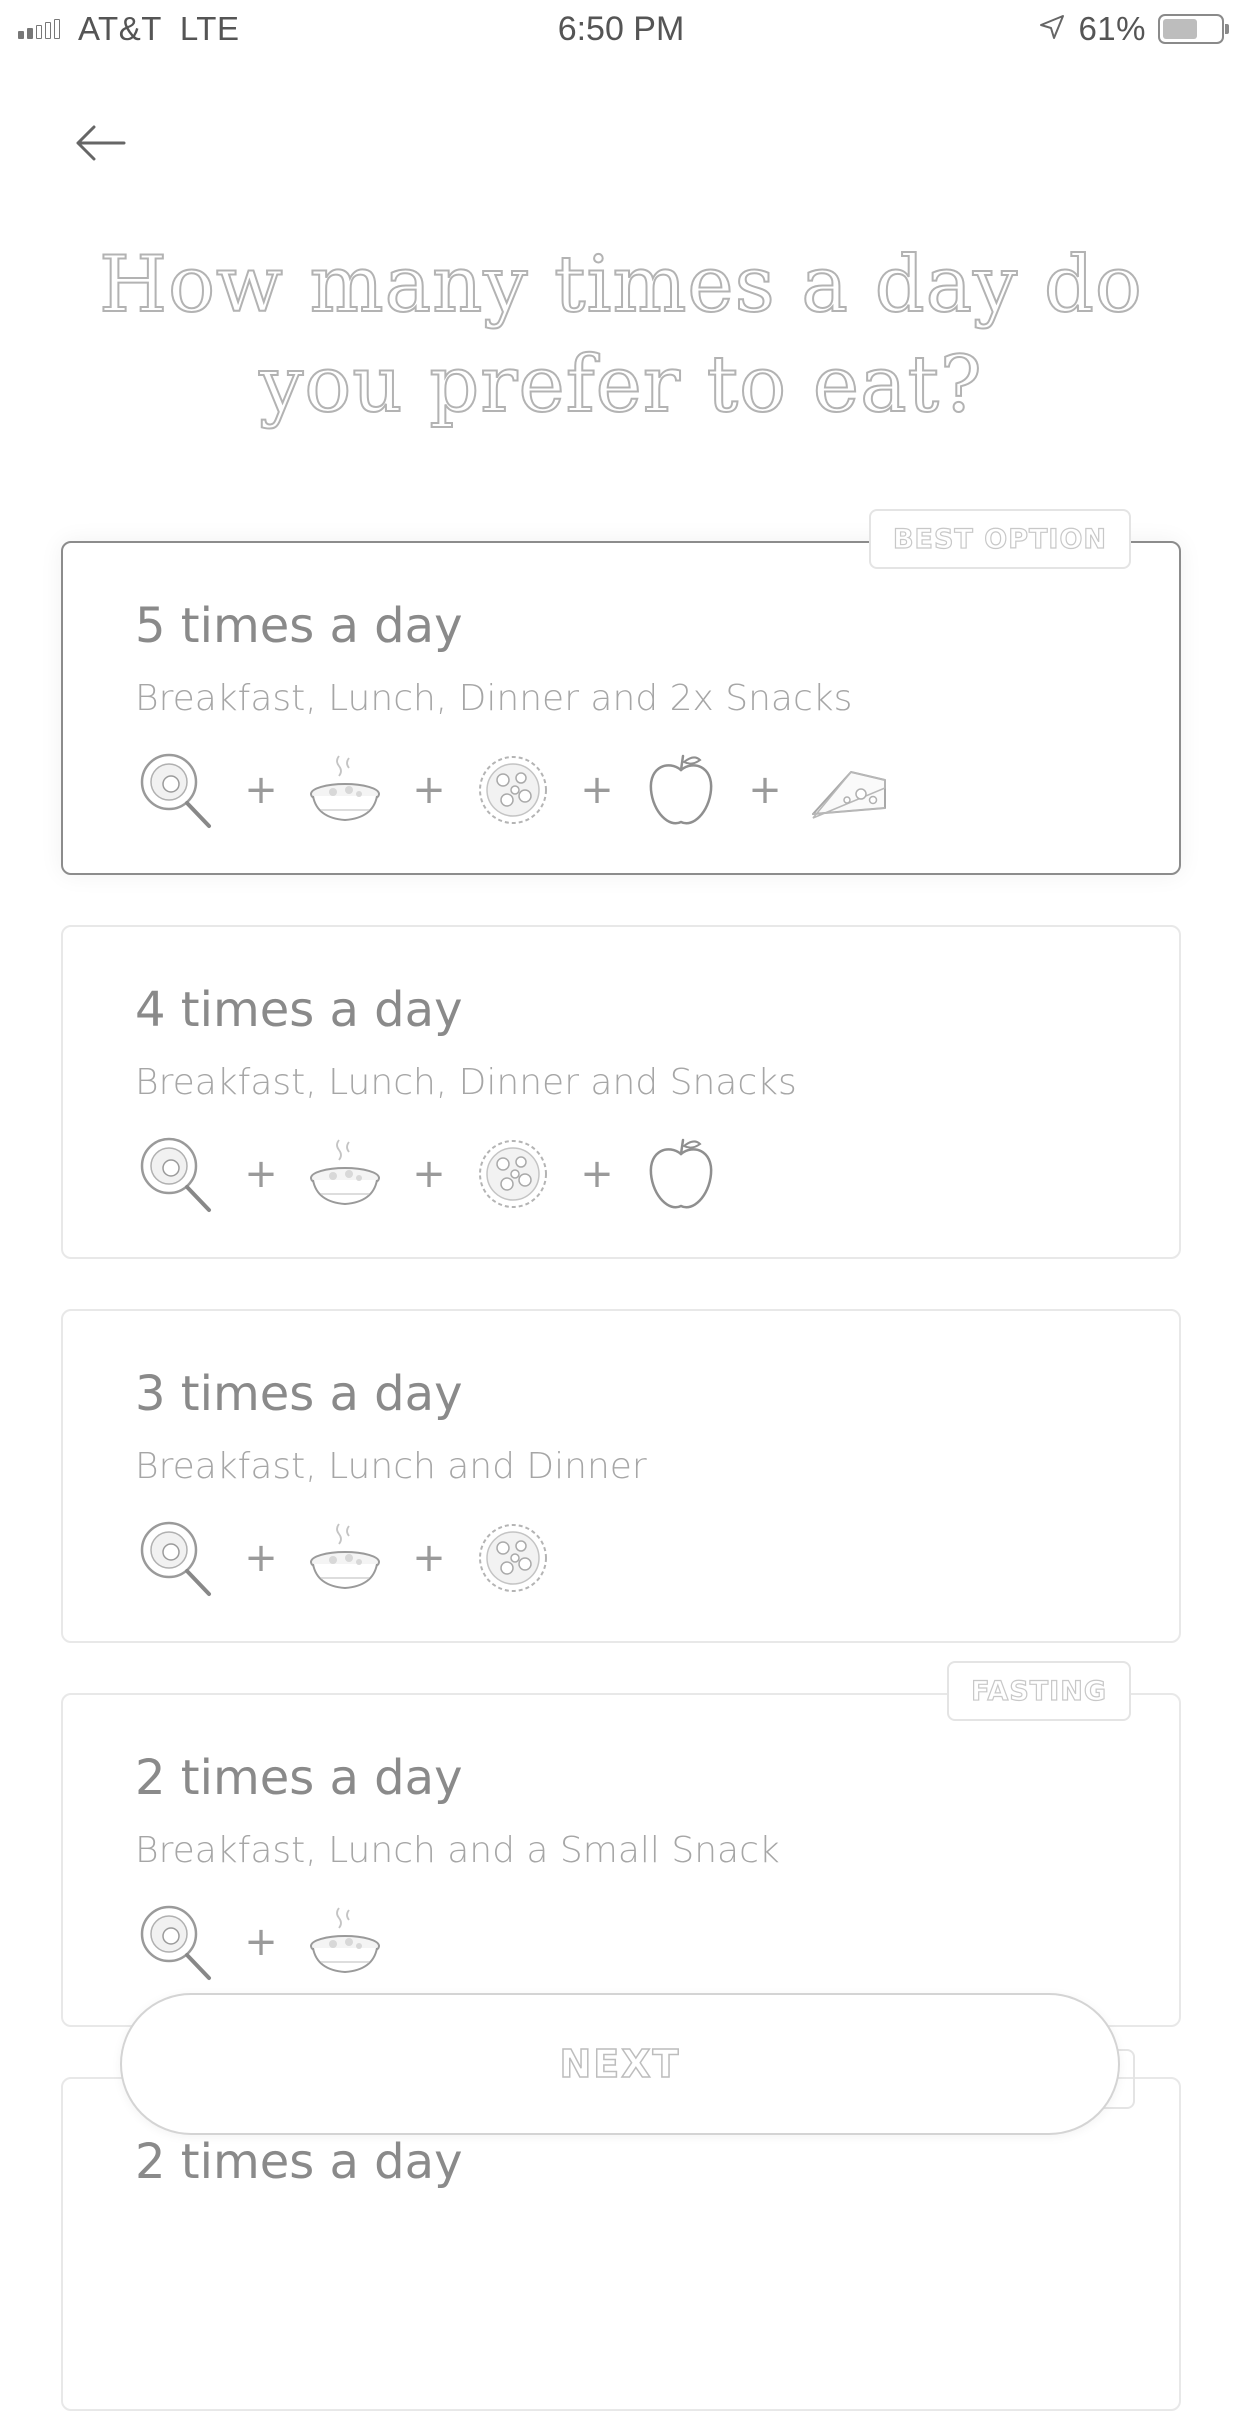  I want to click on meal-icons-row: + + + +, so click(513, 790).